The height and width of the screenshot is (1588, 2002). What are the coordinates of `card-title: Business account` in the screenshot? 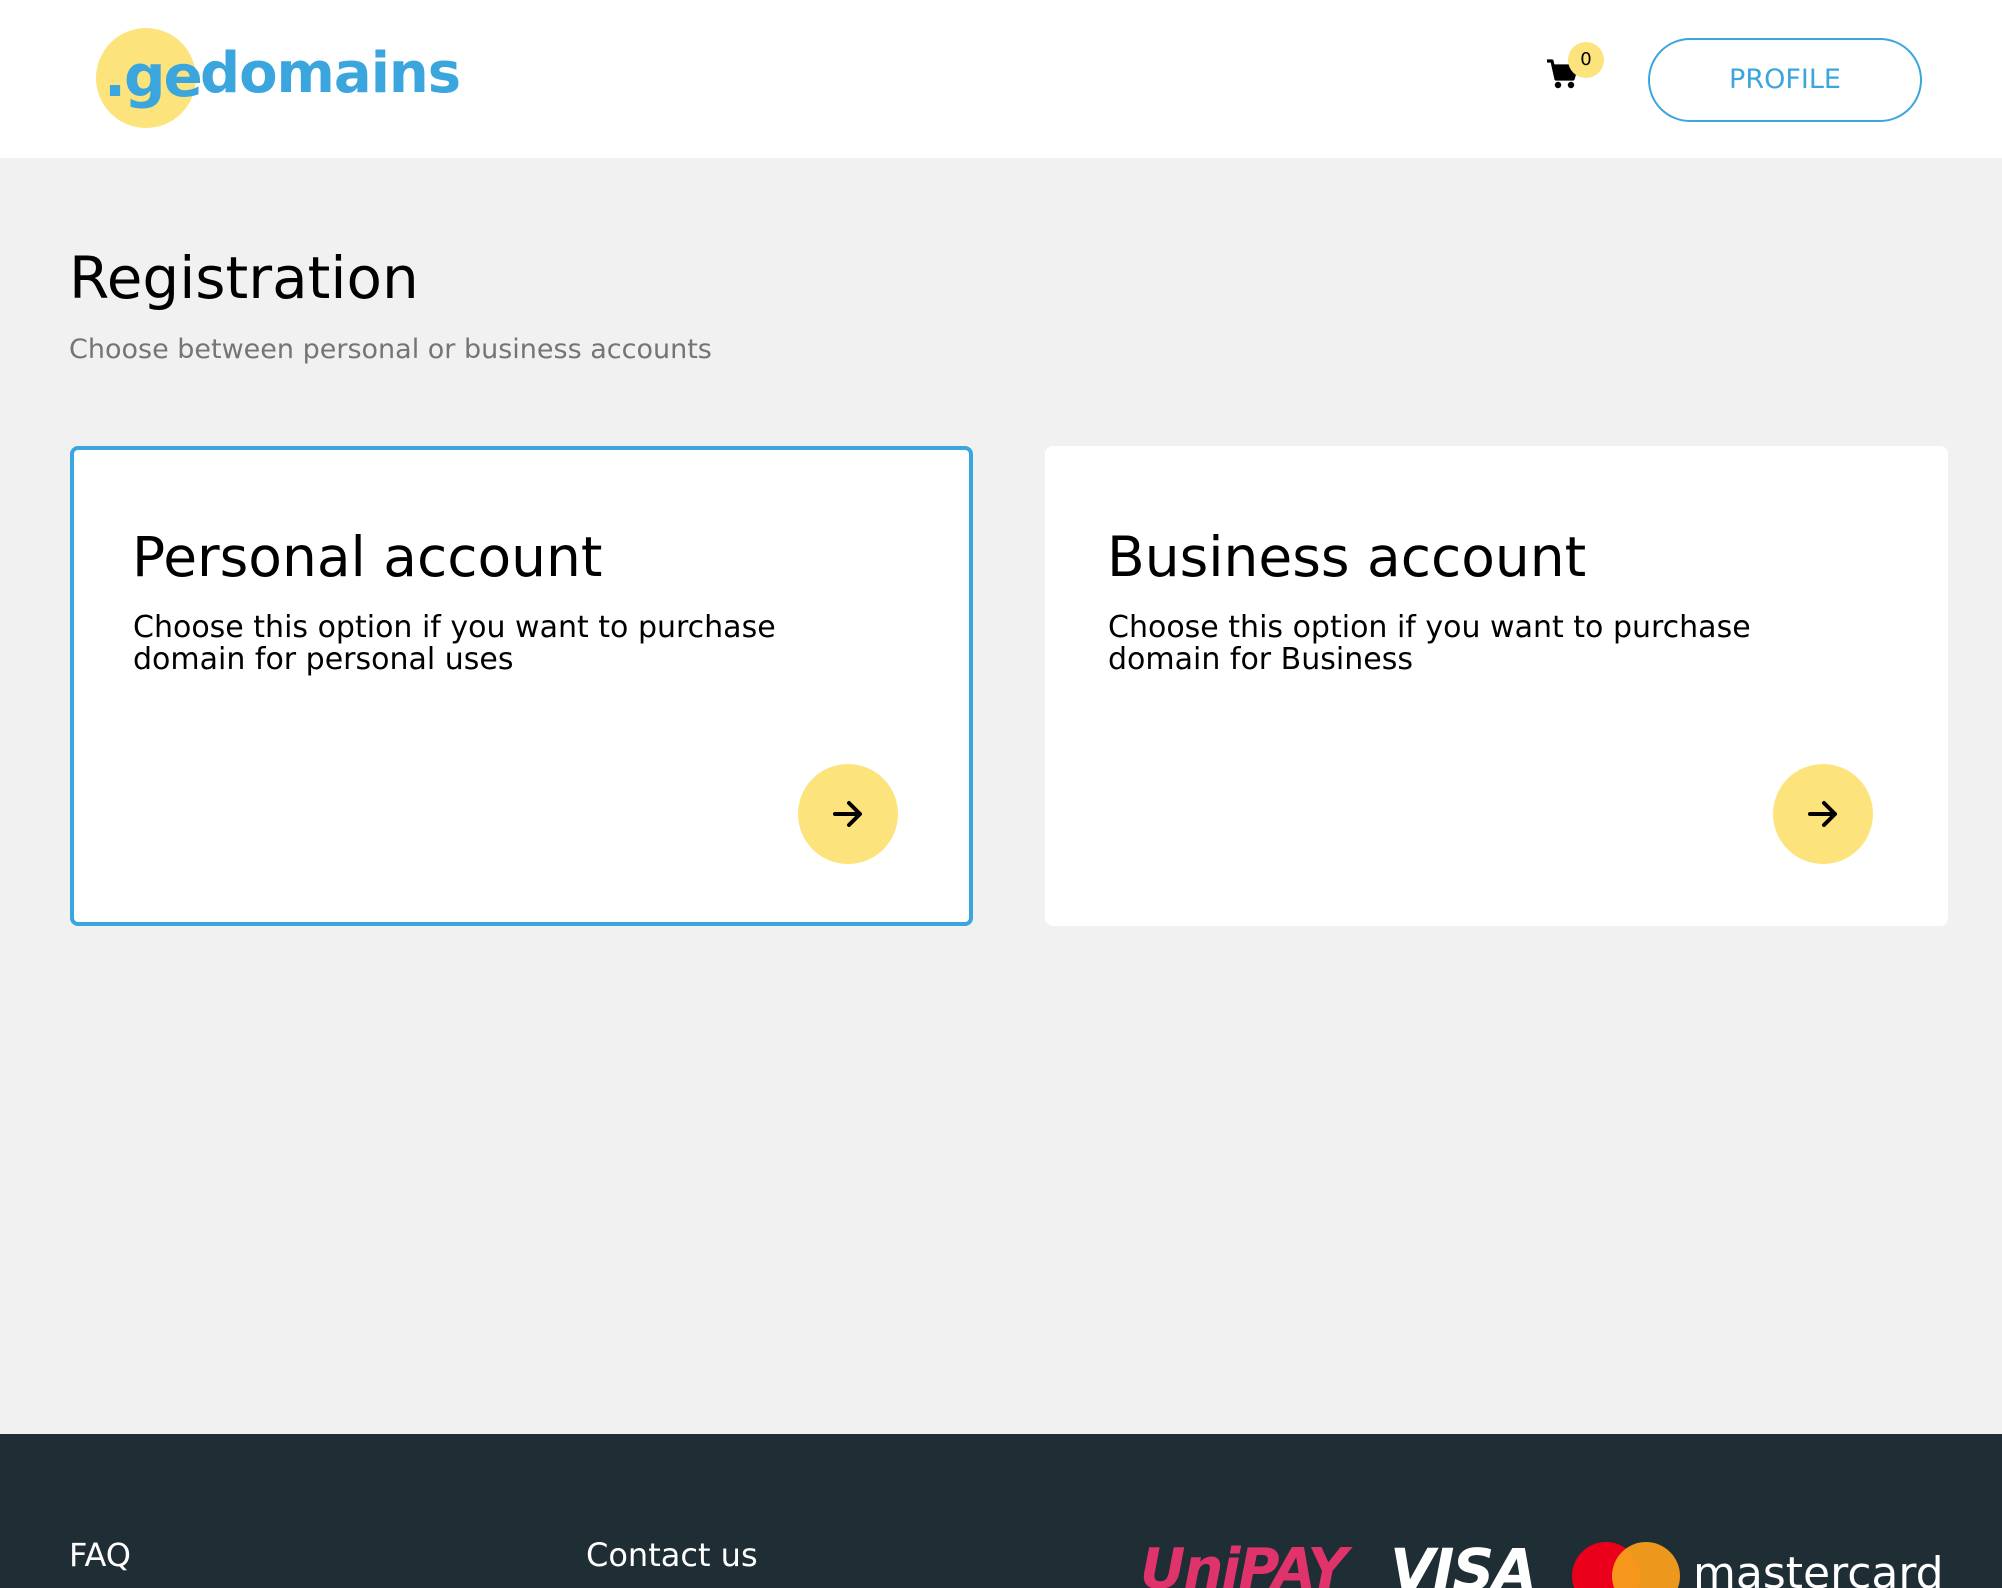 It's located at (1347, 557).